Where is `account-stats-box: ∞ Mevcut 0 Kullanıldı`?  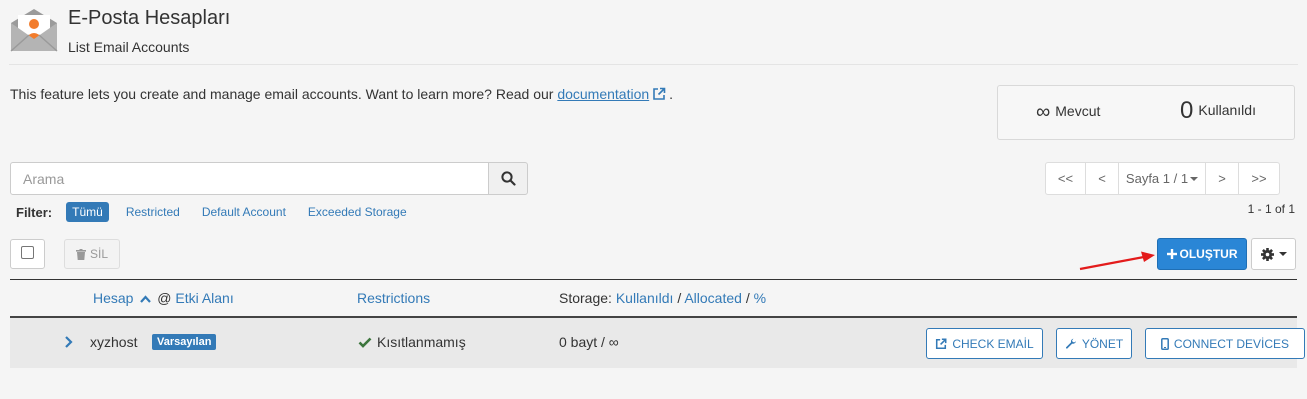 account-stats-box: ∞ Mevcut 0 Kullanıldı is located at coordinates (1146, 112).